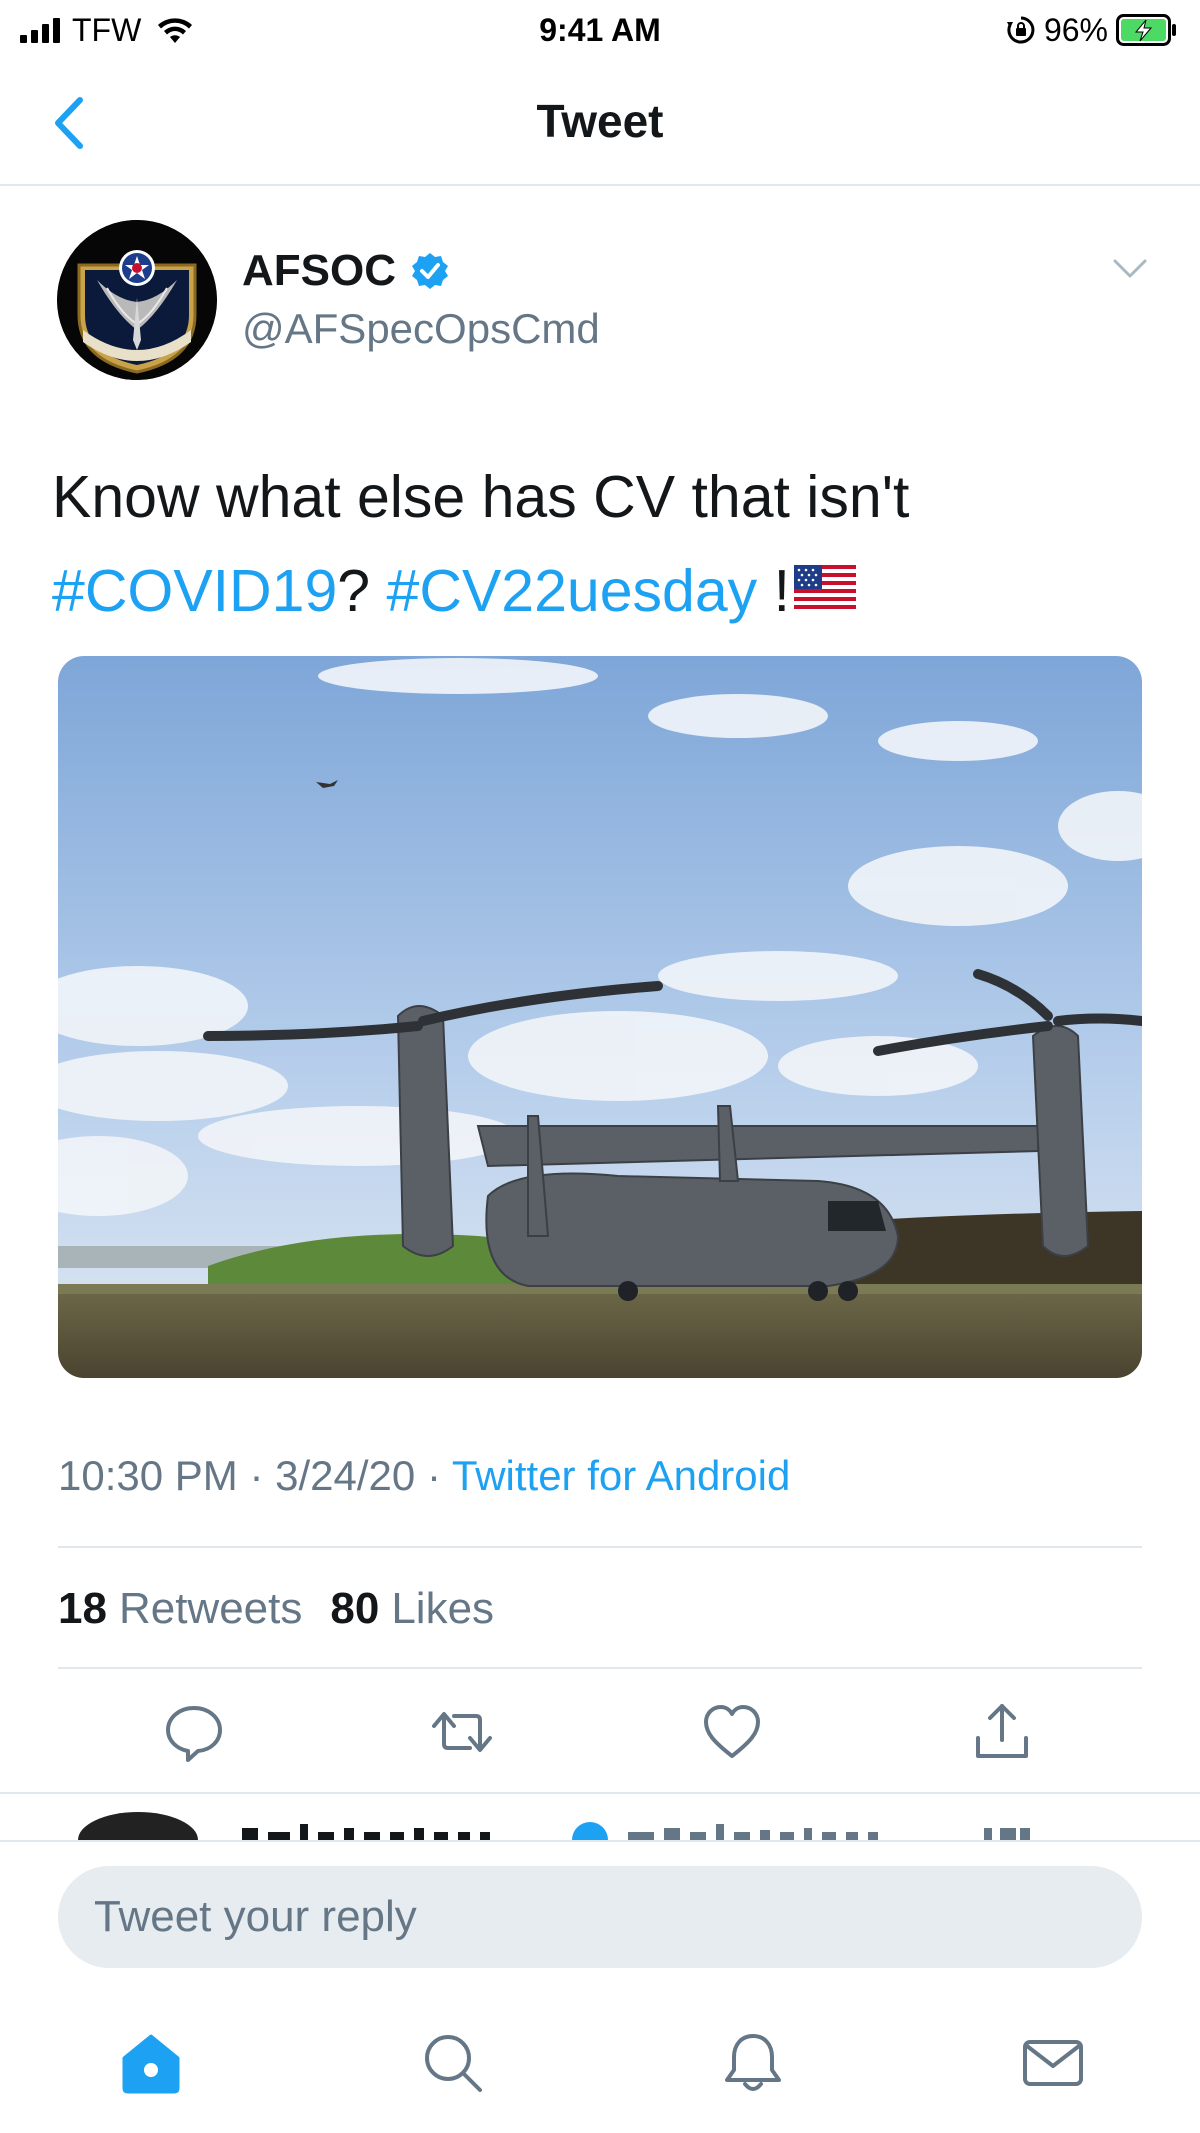  Describe the element at coordinates (621, 1475) in the screenshot. I see `source-link: Twitter for Android` at that location.